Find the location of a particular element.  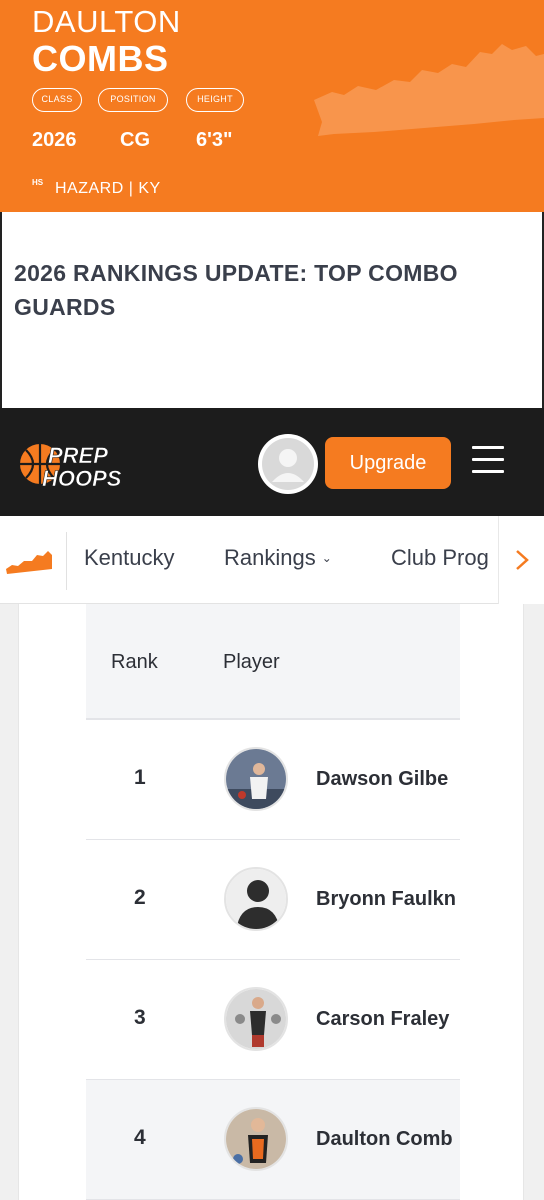

rank-value: 2 is located at coordinates (140, 897).